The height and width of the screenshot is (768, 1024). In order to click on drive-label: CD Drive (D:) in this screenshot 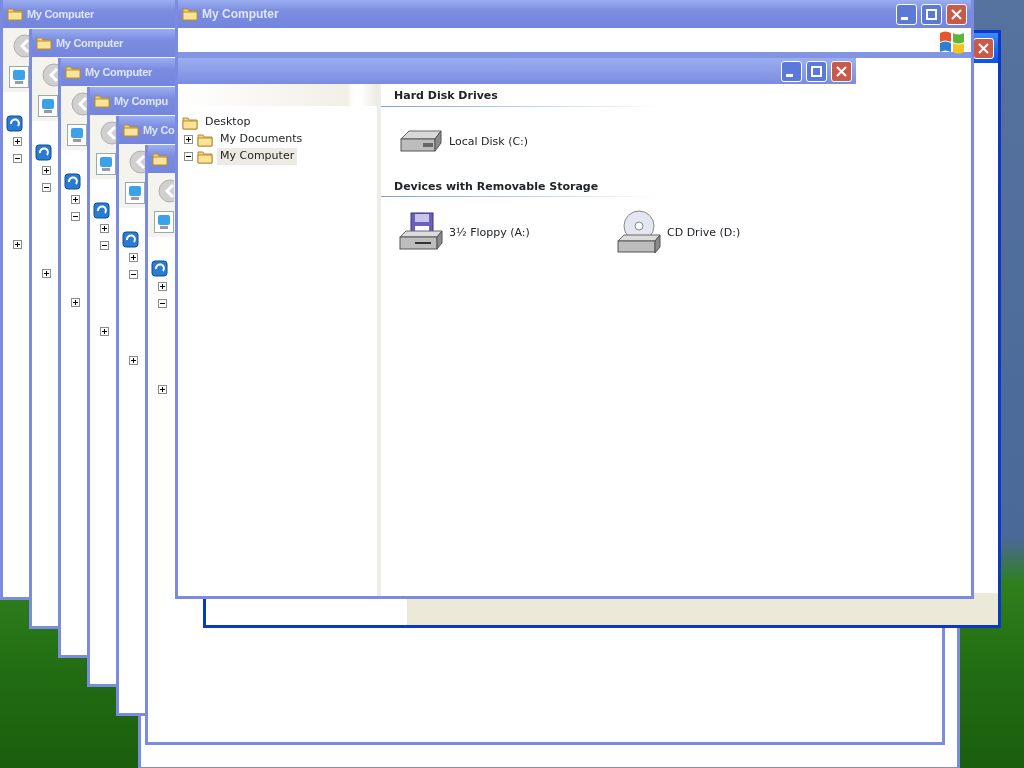, I will do `click(704, 233)`.